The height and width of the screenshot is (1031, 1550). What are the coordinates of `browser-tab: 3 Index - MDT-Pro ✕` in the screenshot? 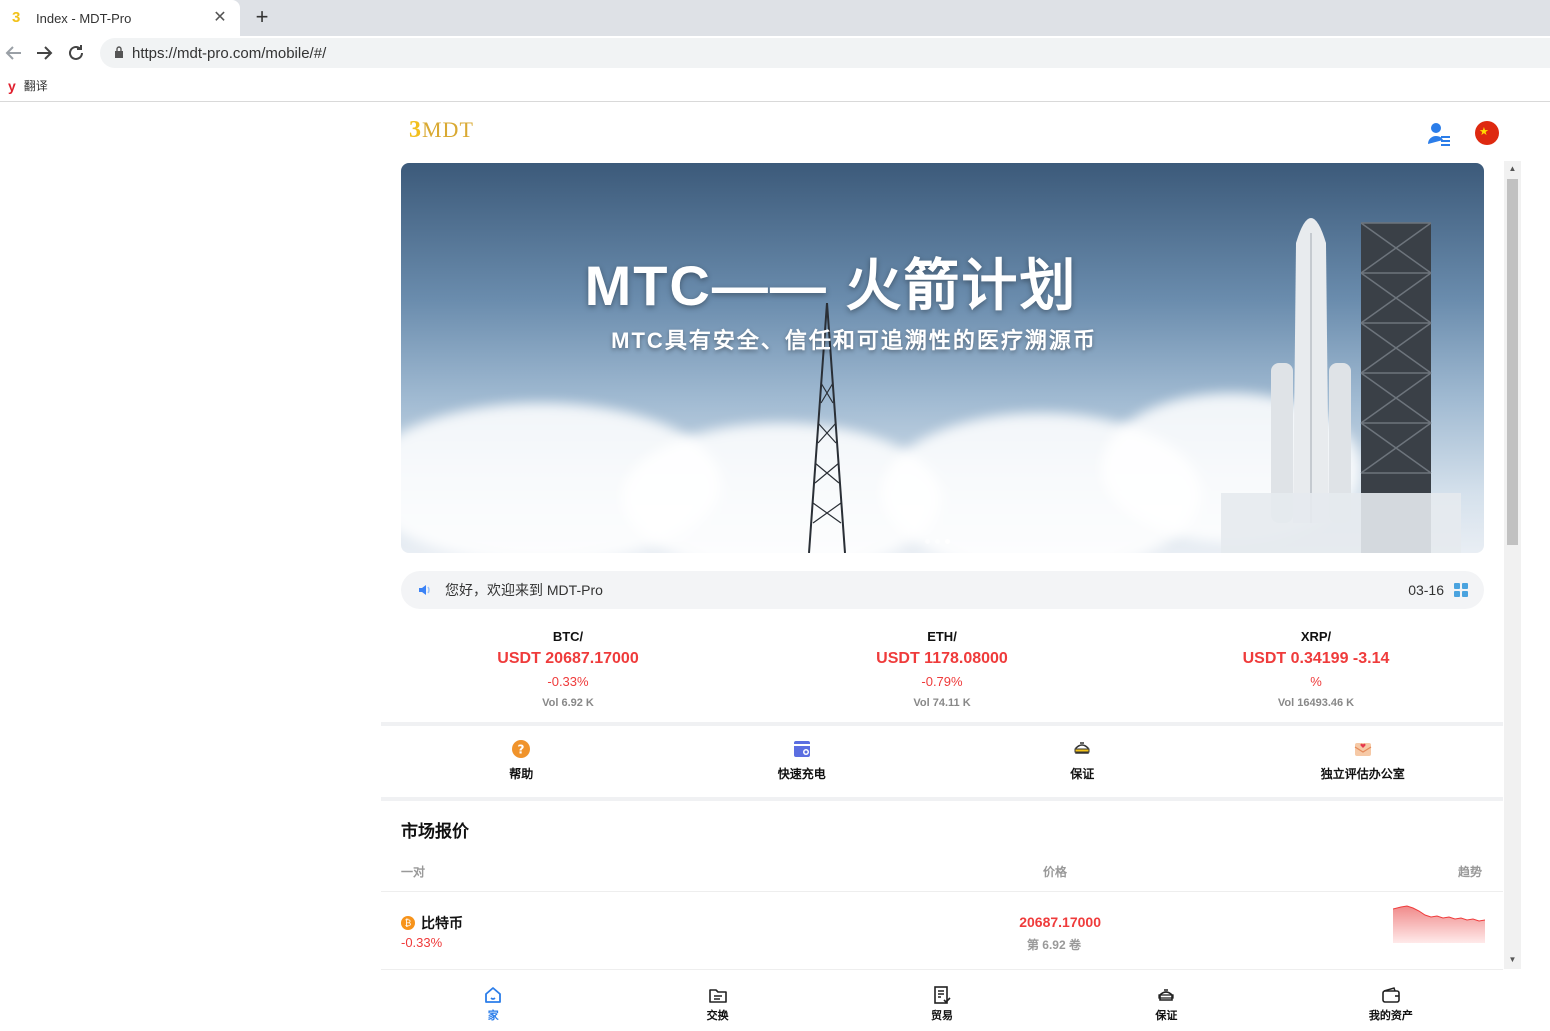 It's located at (120, 18).